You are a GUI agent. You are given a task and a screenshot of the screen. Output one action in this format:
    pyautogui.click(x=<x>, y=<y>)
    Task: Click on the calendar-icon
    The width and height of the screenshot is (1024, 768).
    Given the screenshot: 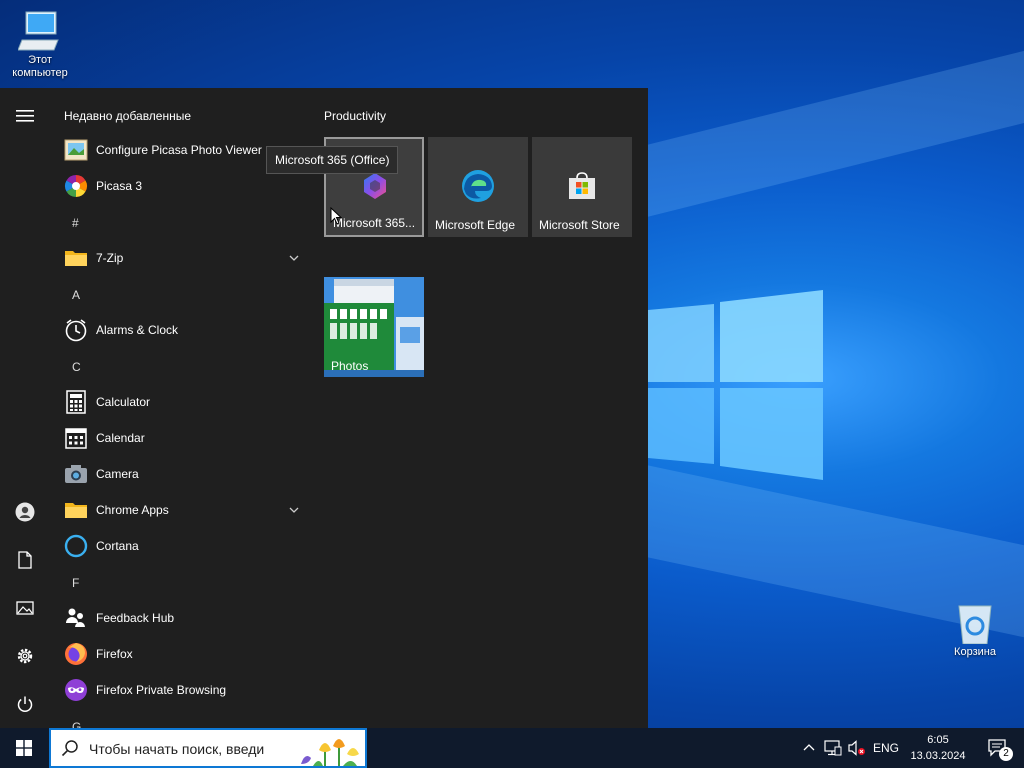 What is the action you would take?
    pyautogui.click(x=76, y=438)
    